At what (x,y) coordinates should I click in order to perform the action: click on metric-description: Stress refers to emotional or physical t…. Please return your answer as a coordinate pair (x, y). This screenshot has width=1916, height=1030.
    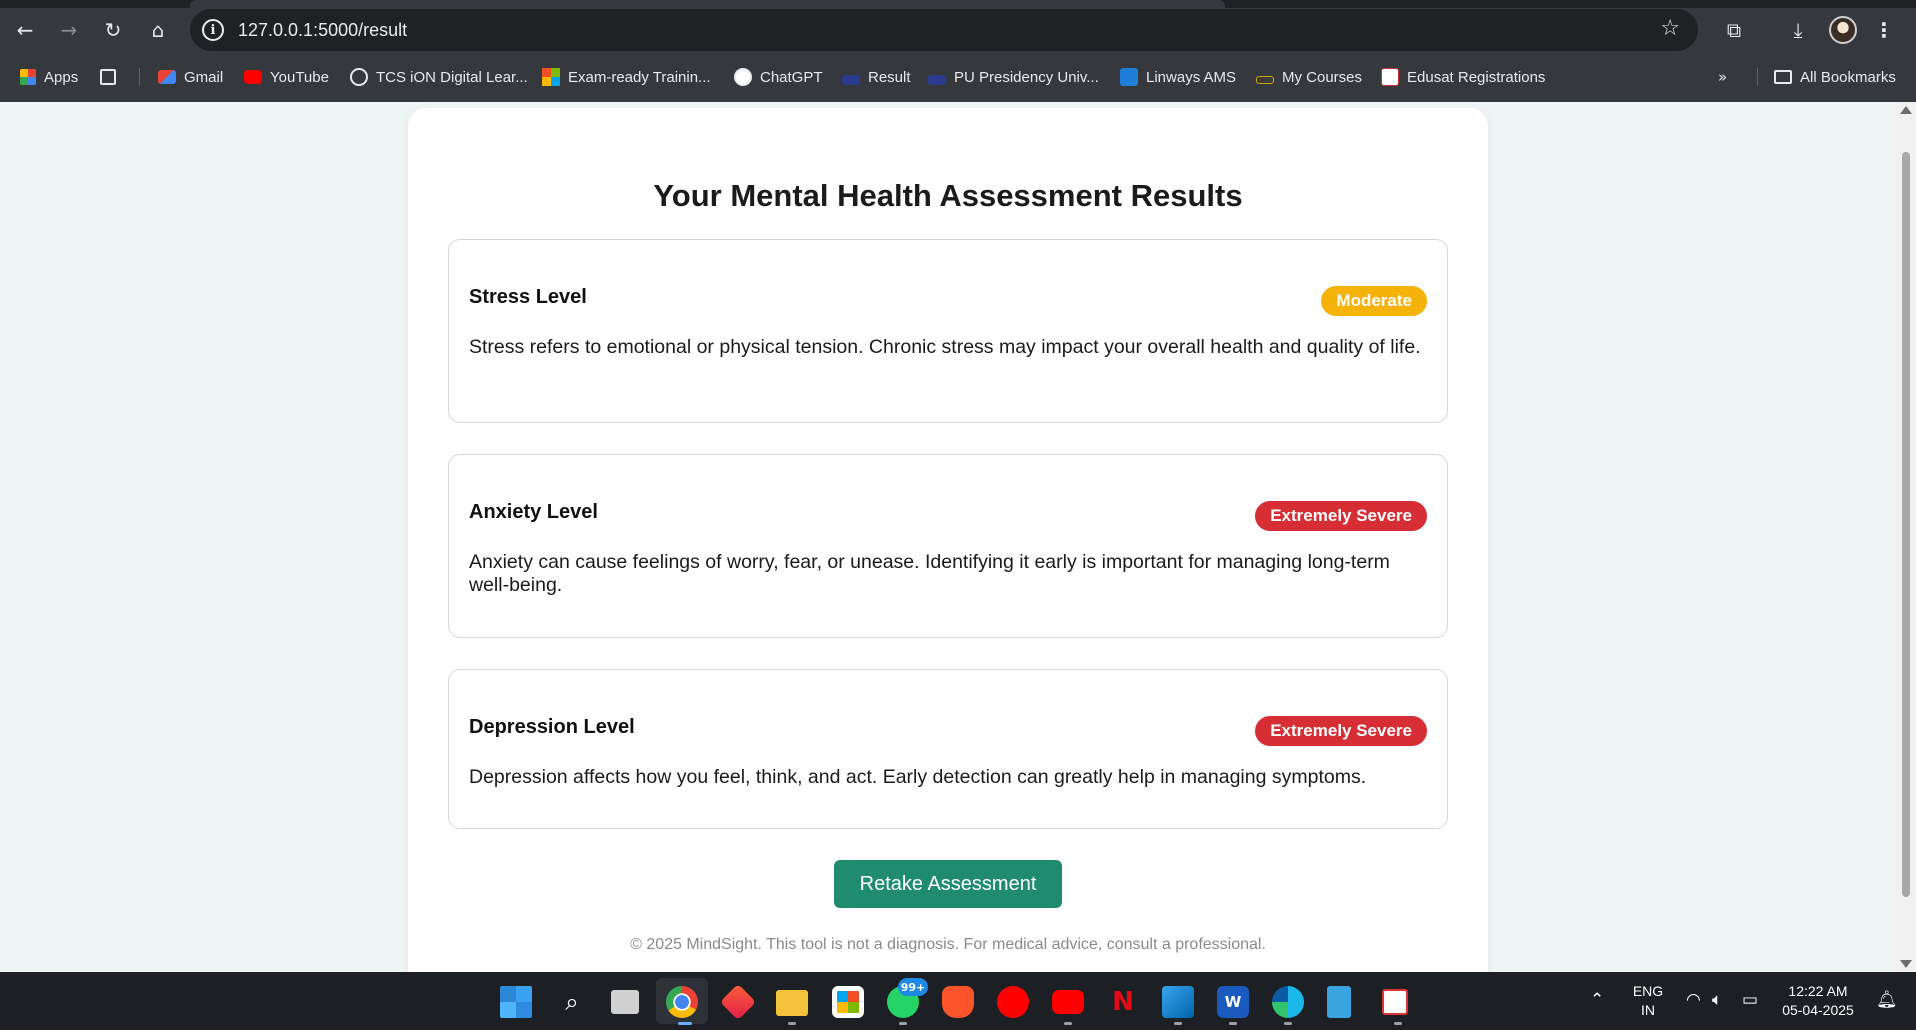
    Looking at the image, I should click on (945, 347).